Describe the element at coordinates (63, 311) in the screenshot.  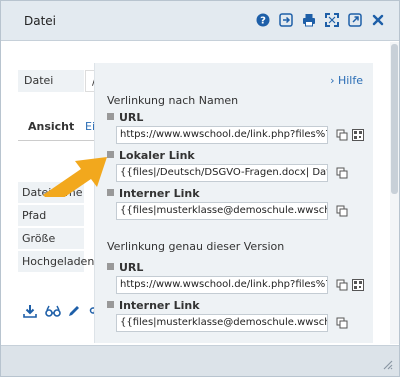
I see `file-toolbar` at that location.